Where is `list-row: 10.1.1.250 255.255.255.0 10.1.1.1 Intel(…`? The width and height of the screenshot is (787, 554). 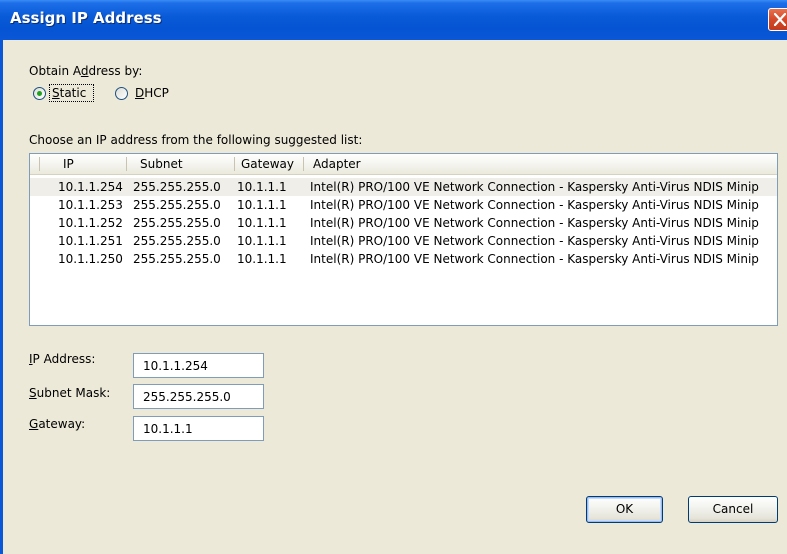
list-row: 10.1.1.250 255.255.255.0 10.1.1.1 Intel(… is located at coordinates (403, 259).